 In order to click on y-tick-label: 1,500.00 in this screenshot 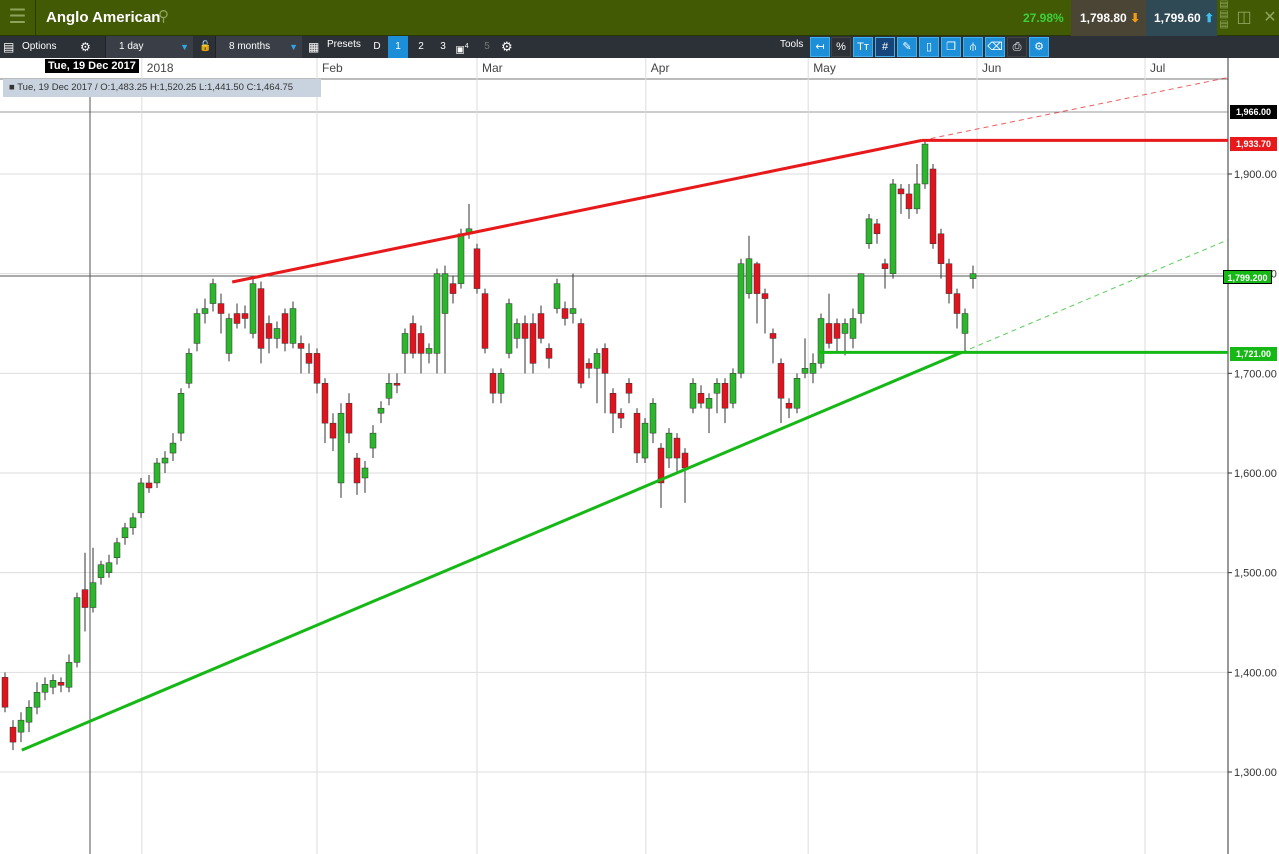, I will do `click(1255, 574)`.